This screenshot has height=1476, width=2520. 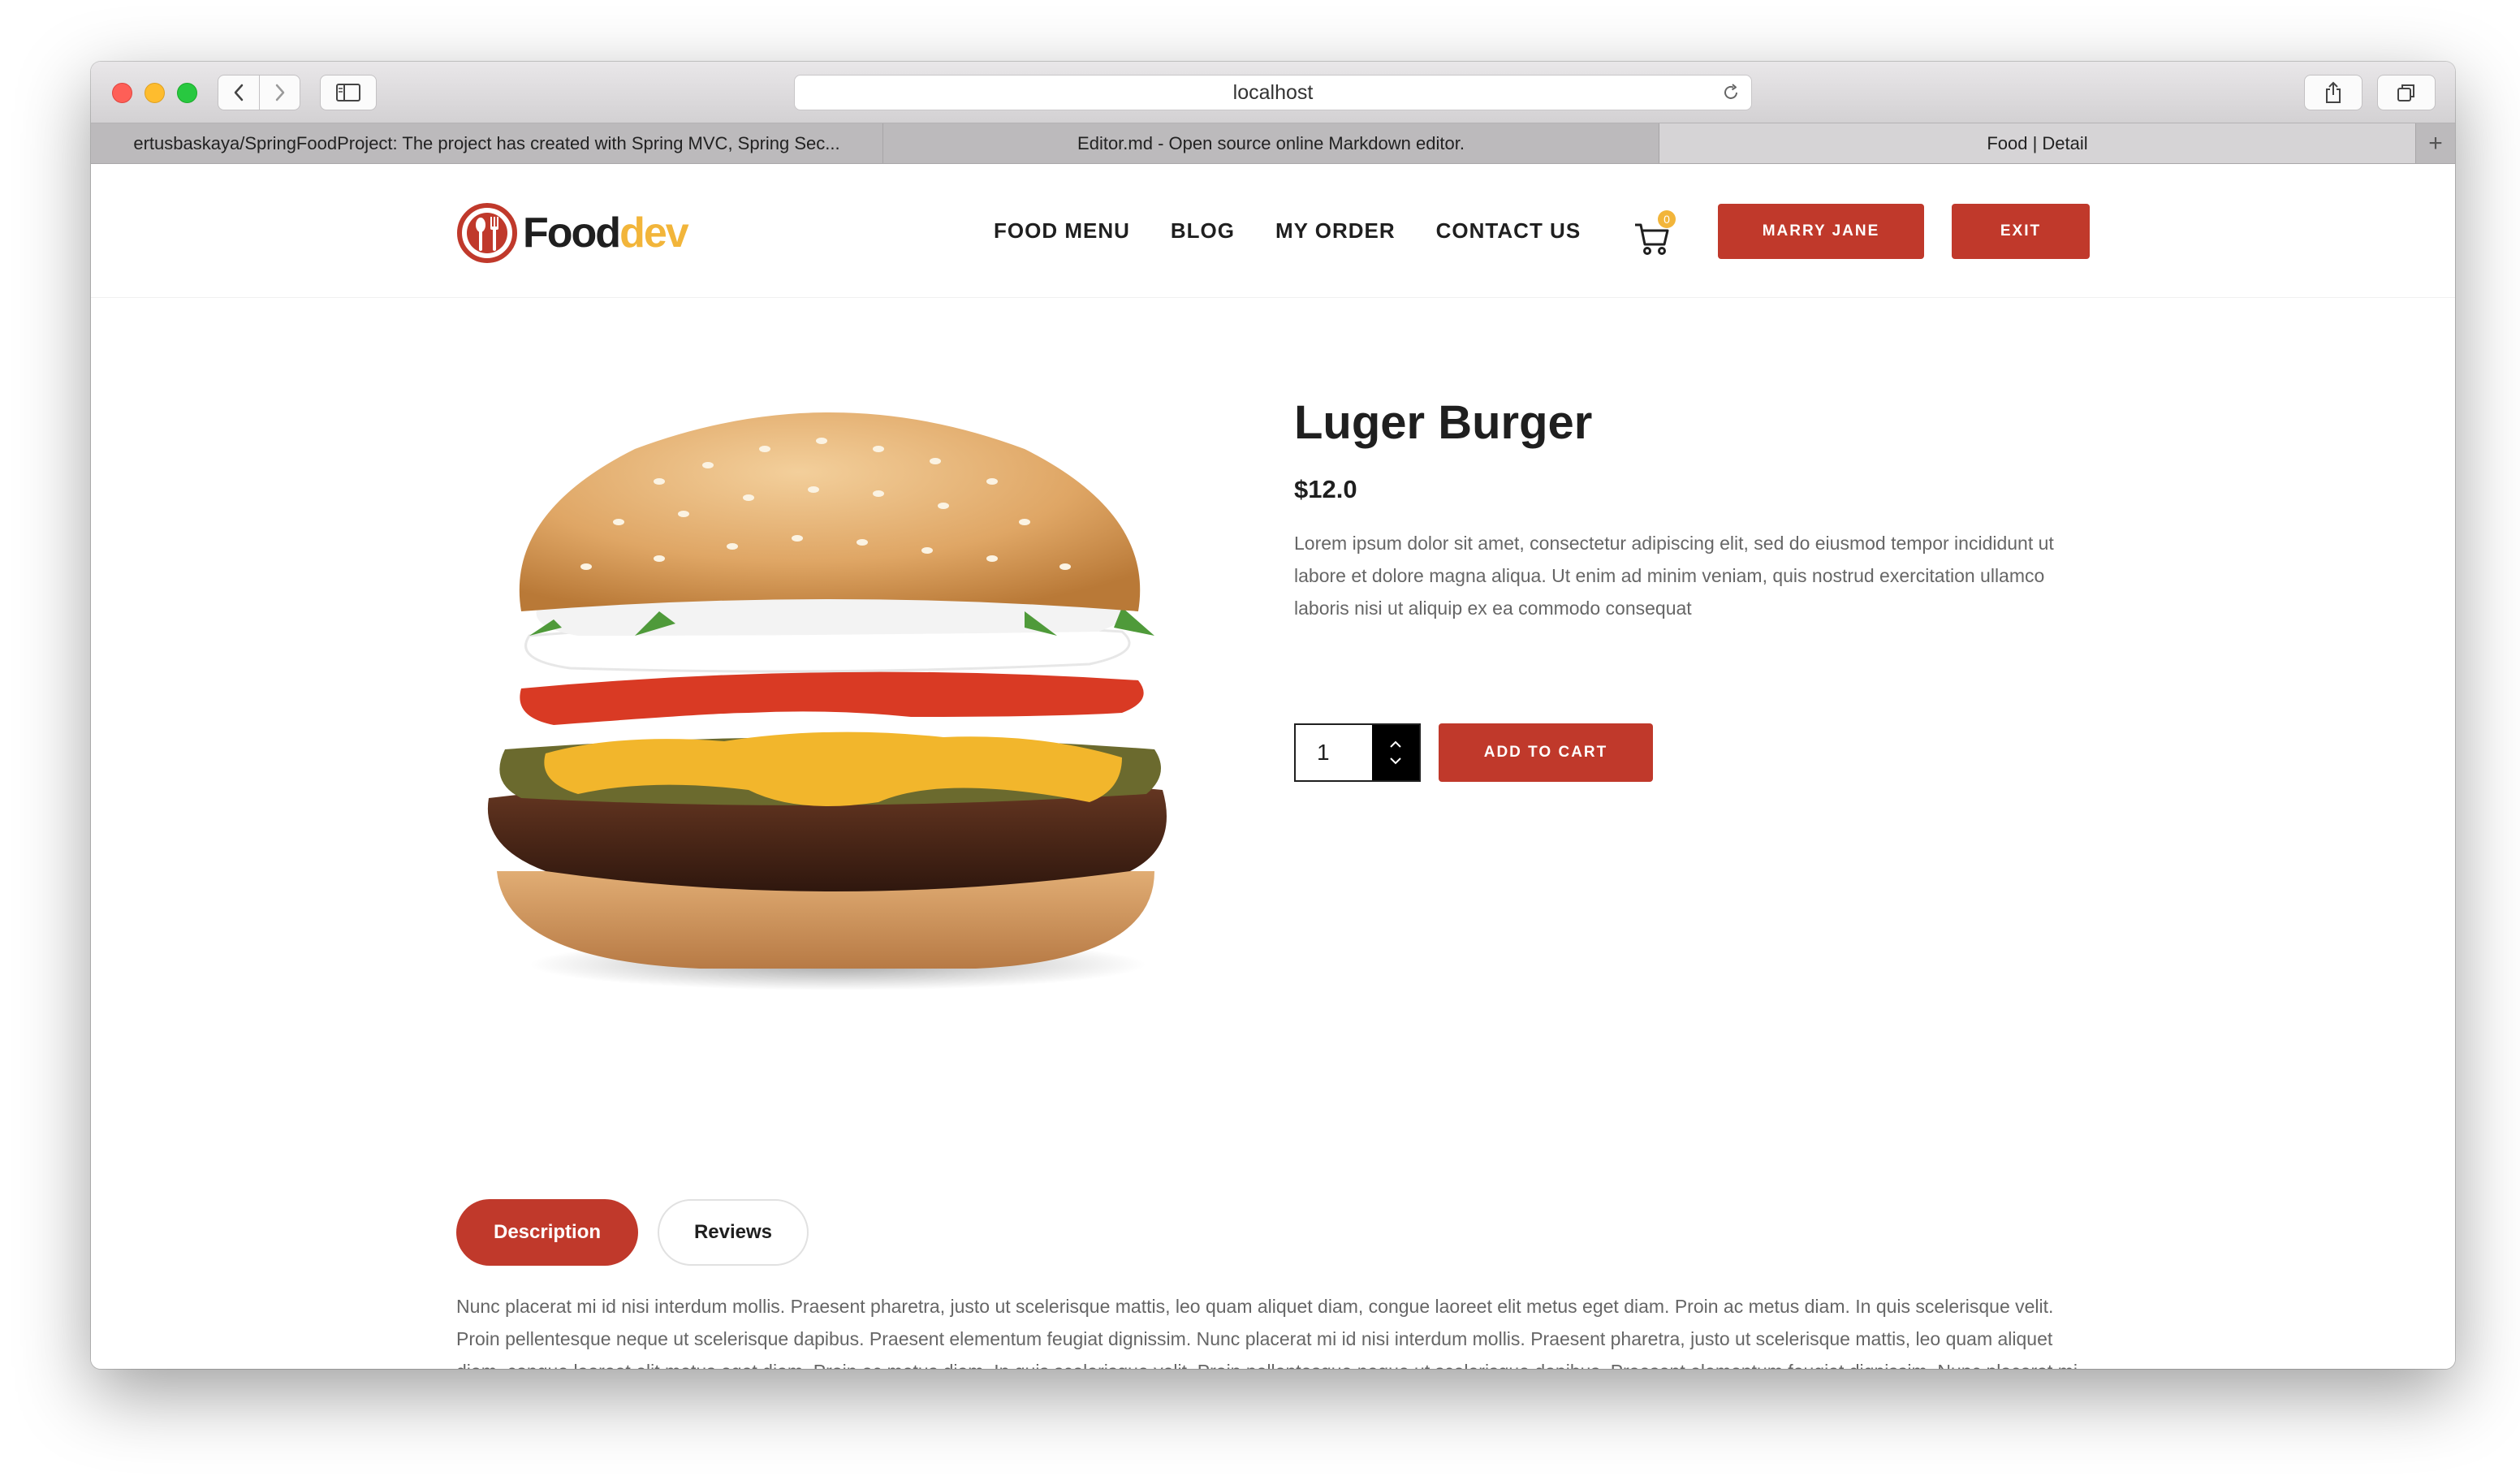 What do you see at coordinates (1062, 231) in the screenshot?
I see `menu-item-food-menu: FOOD MENU` at bounding box center [1062, 231].